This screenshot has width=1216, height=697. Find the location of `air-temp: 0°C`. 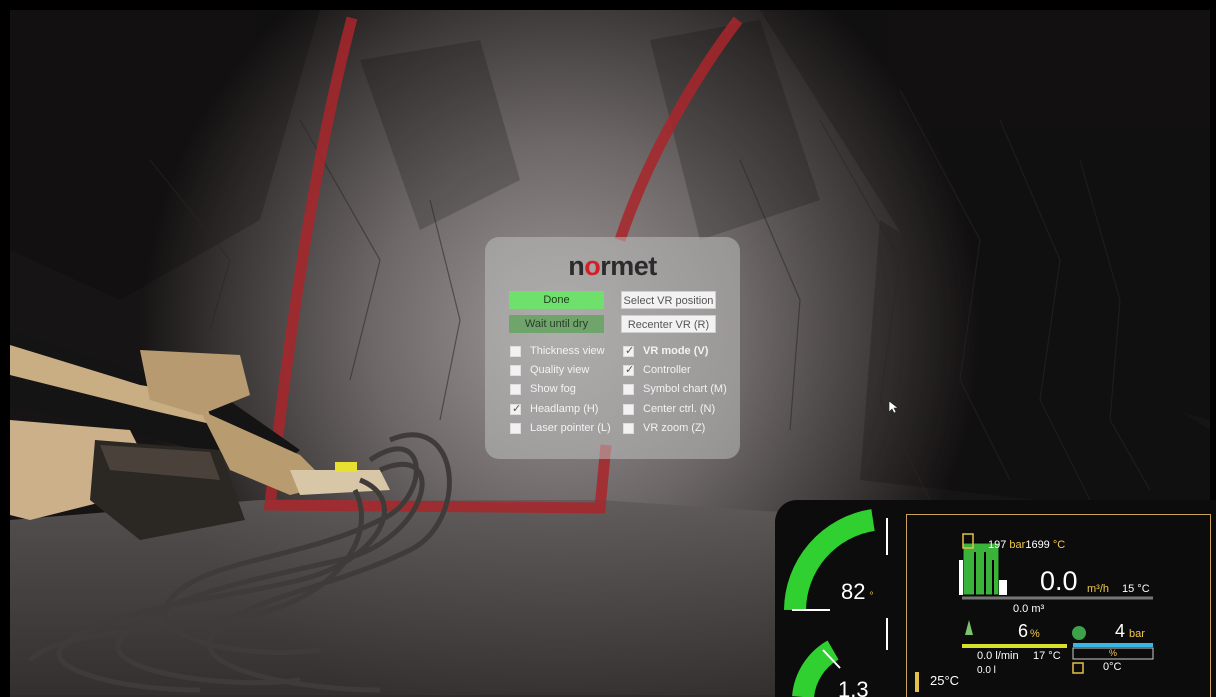

air-temp: 0°C is located at coordinates (1112, 667).